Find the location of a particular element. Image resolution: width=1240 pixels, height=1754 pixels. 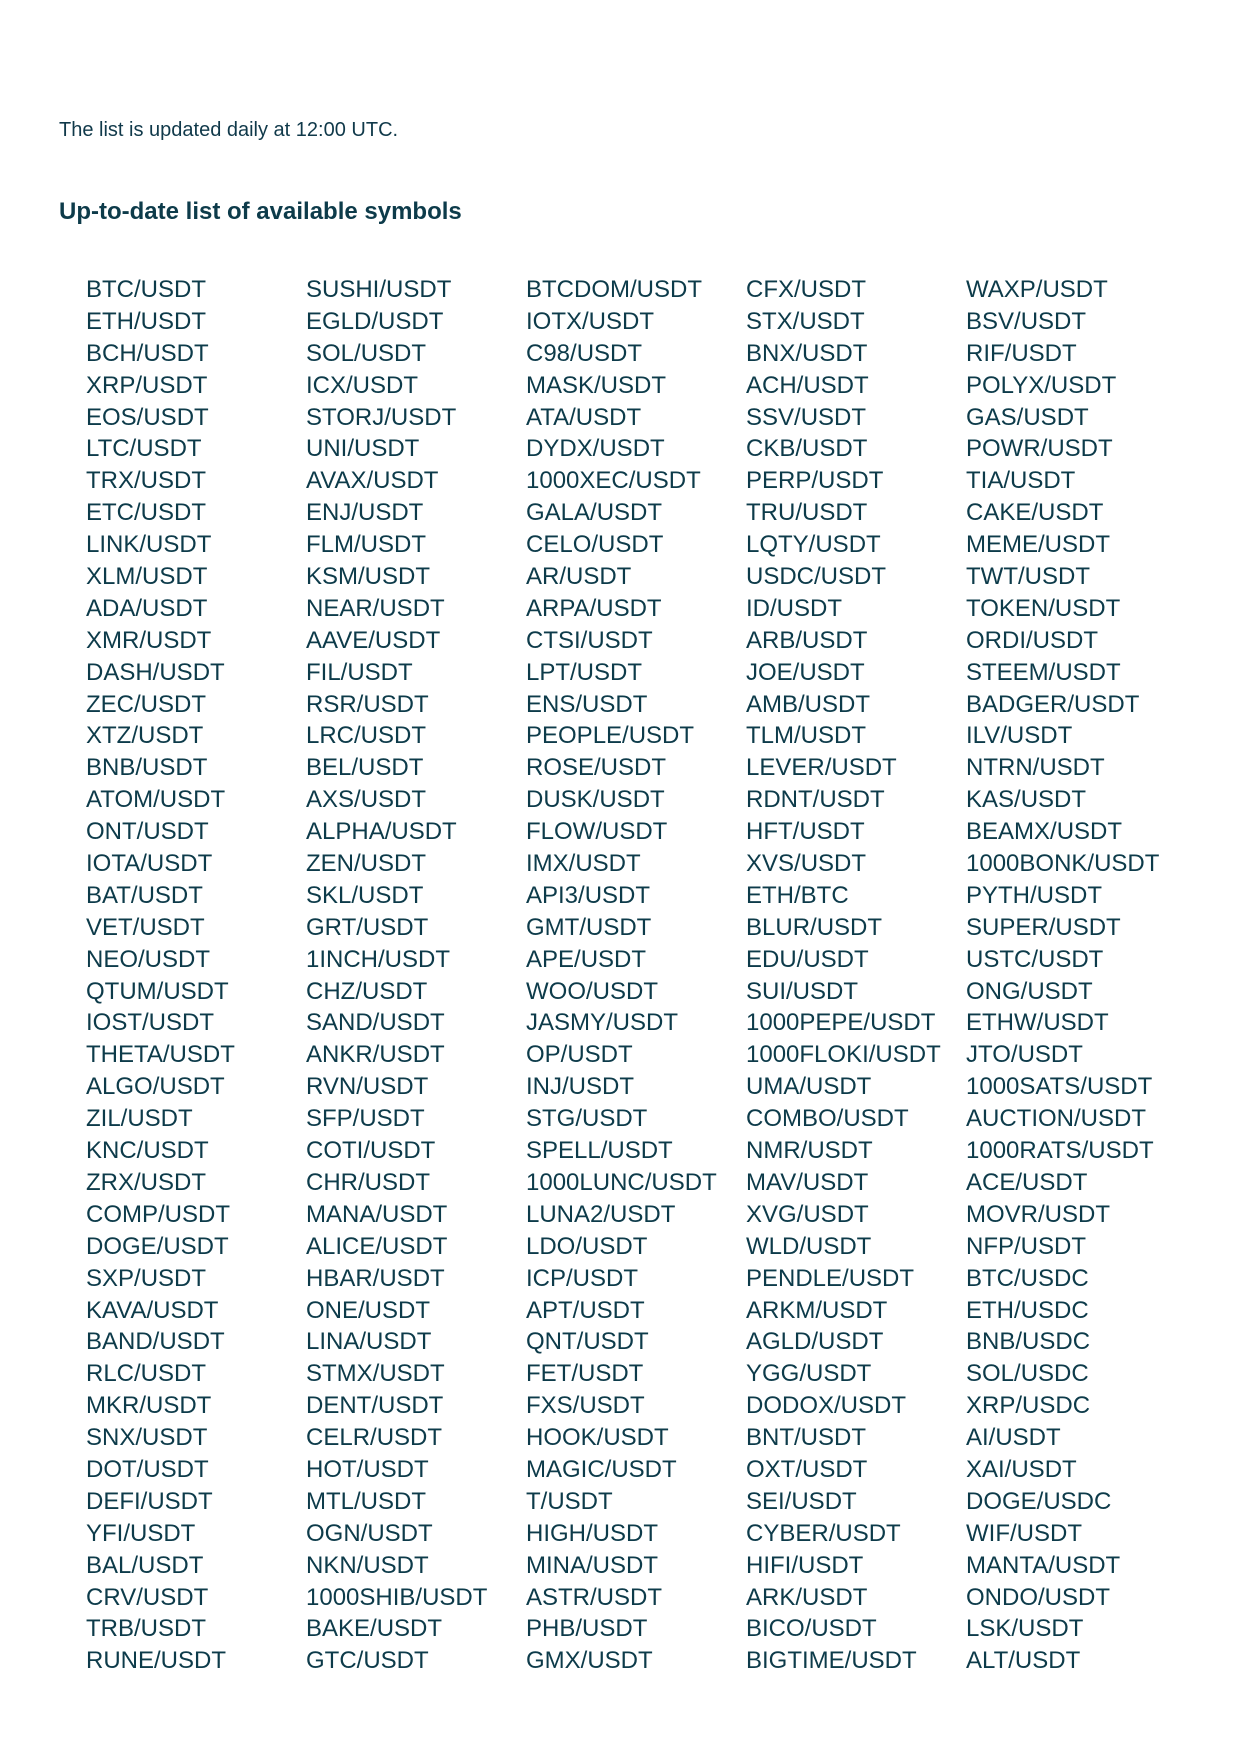

symbol-item: ALT/USDT is located at coordinates (1023, 1661).